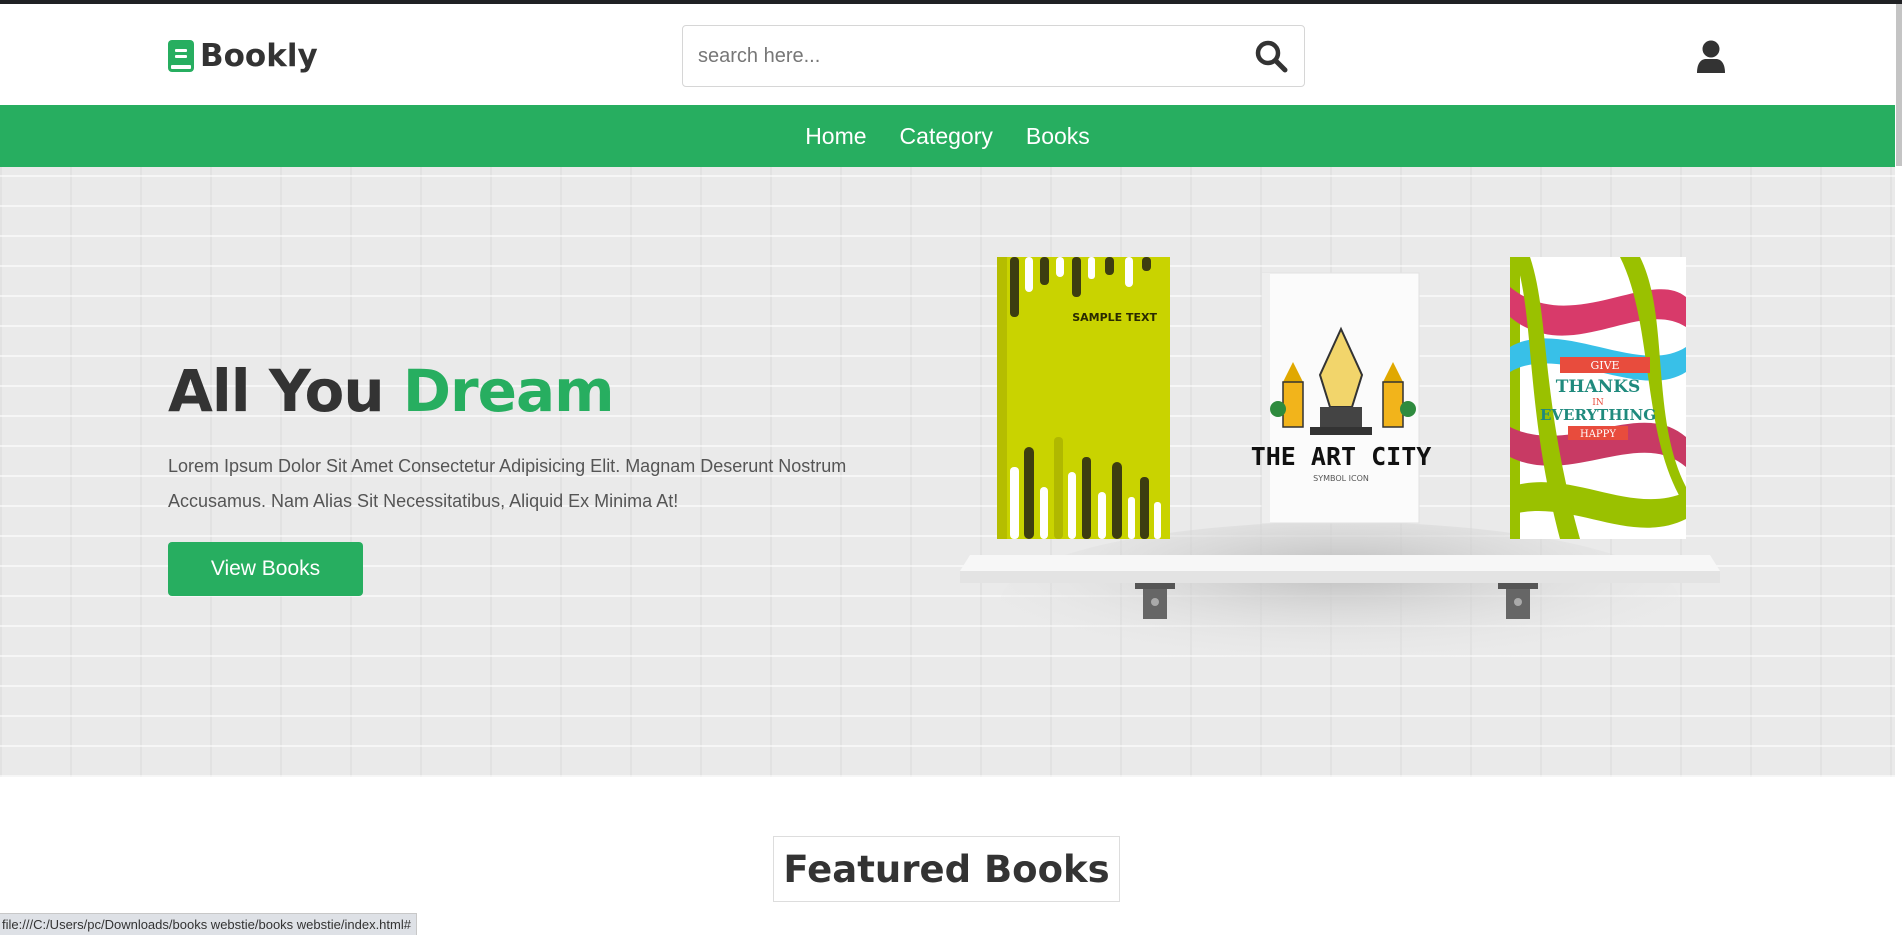 This screenshot has height=935, width=1902. What do you see at coordinates (265, 569) in the screenshot?
I see `view-books-button: View Books` at bounding box center [265, 569].